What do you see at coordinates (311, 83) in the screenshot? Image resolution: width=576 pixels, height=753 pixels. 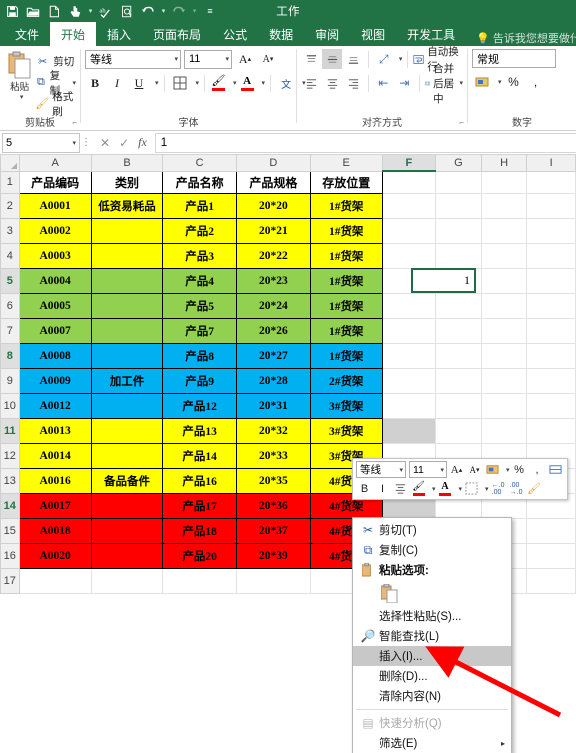 I see `align-left-button` at bounding box center [311, 83].